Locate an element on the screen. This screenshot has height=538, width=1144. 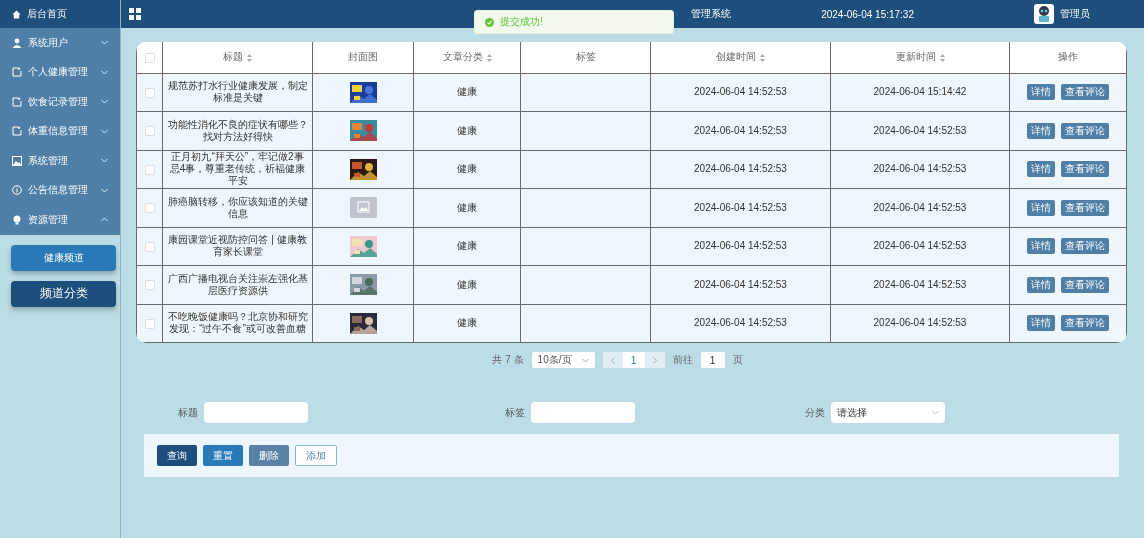
sidebar-item: 饮食记录管理 is located at coordinates (60, 102).